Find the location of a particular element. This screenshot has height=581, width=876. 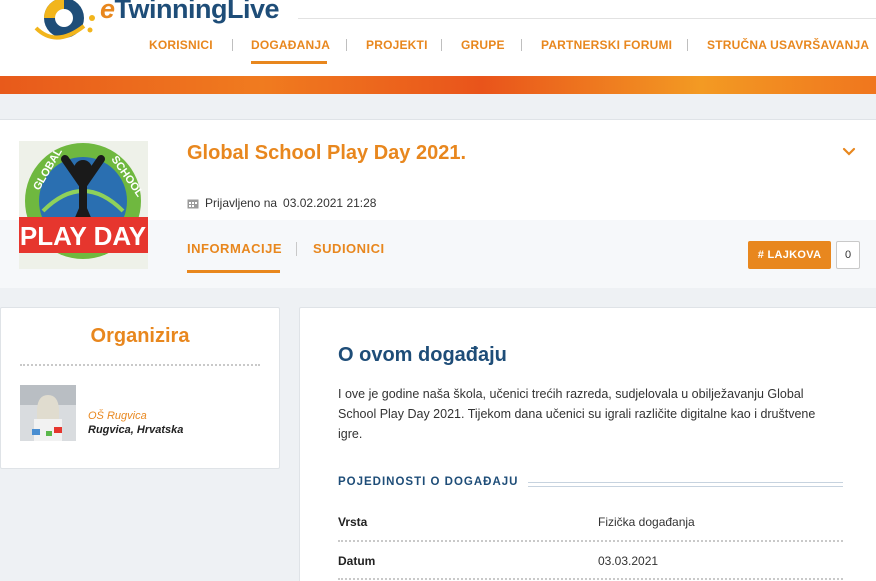

logo-prefix: e is located at coordinates (107, 12).